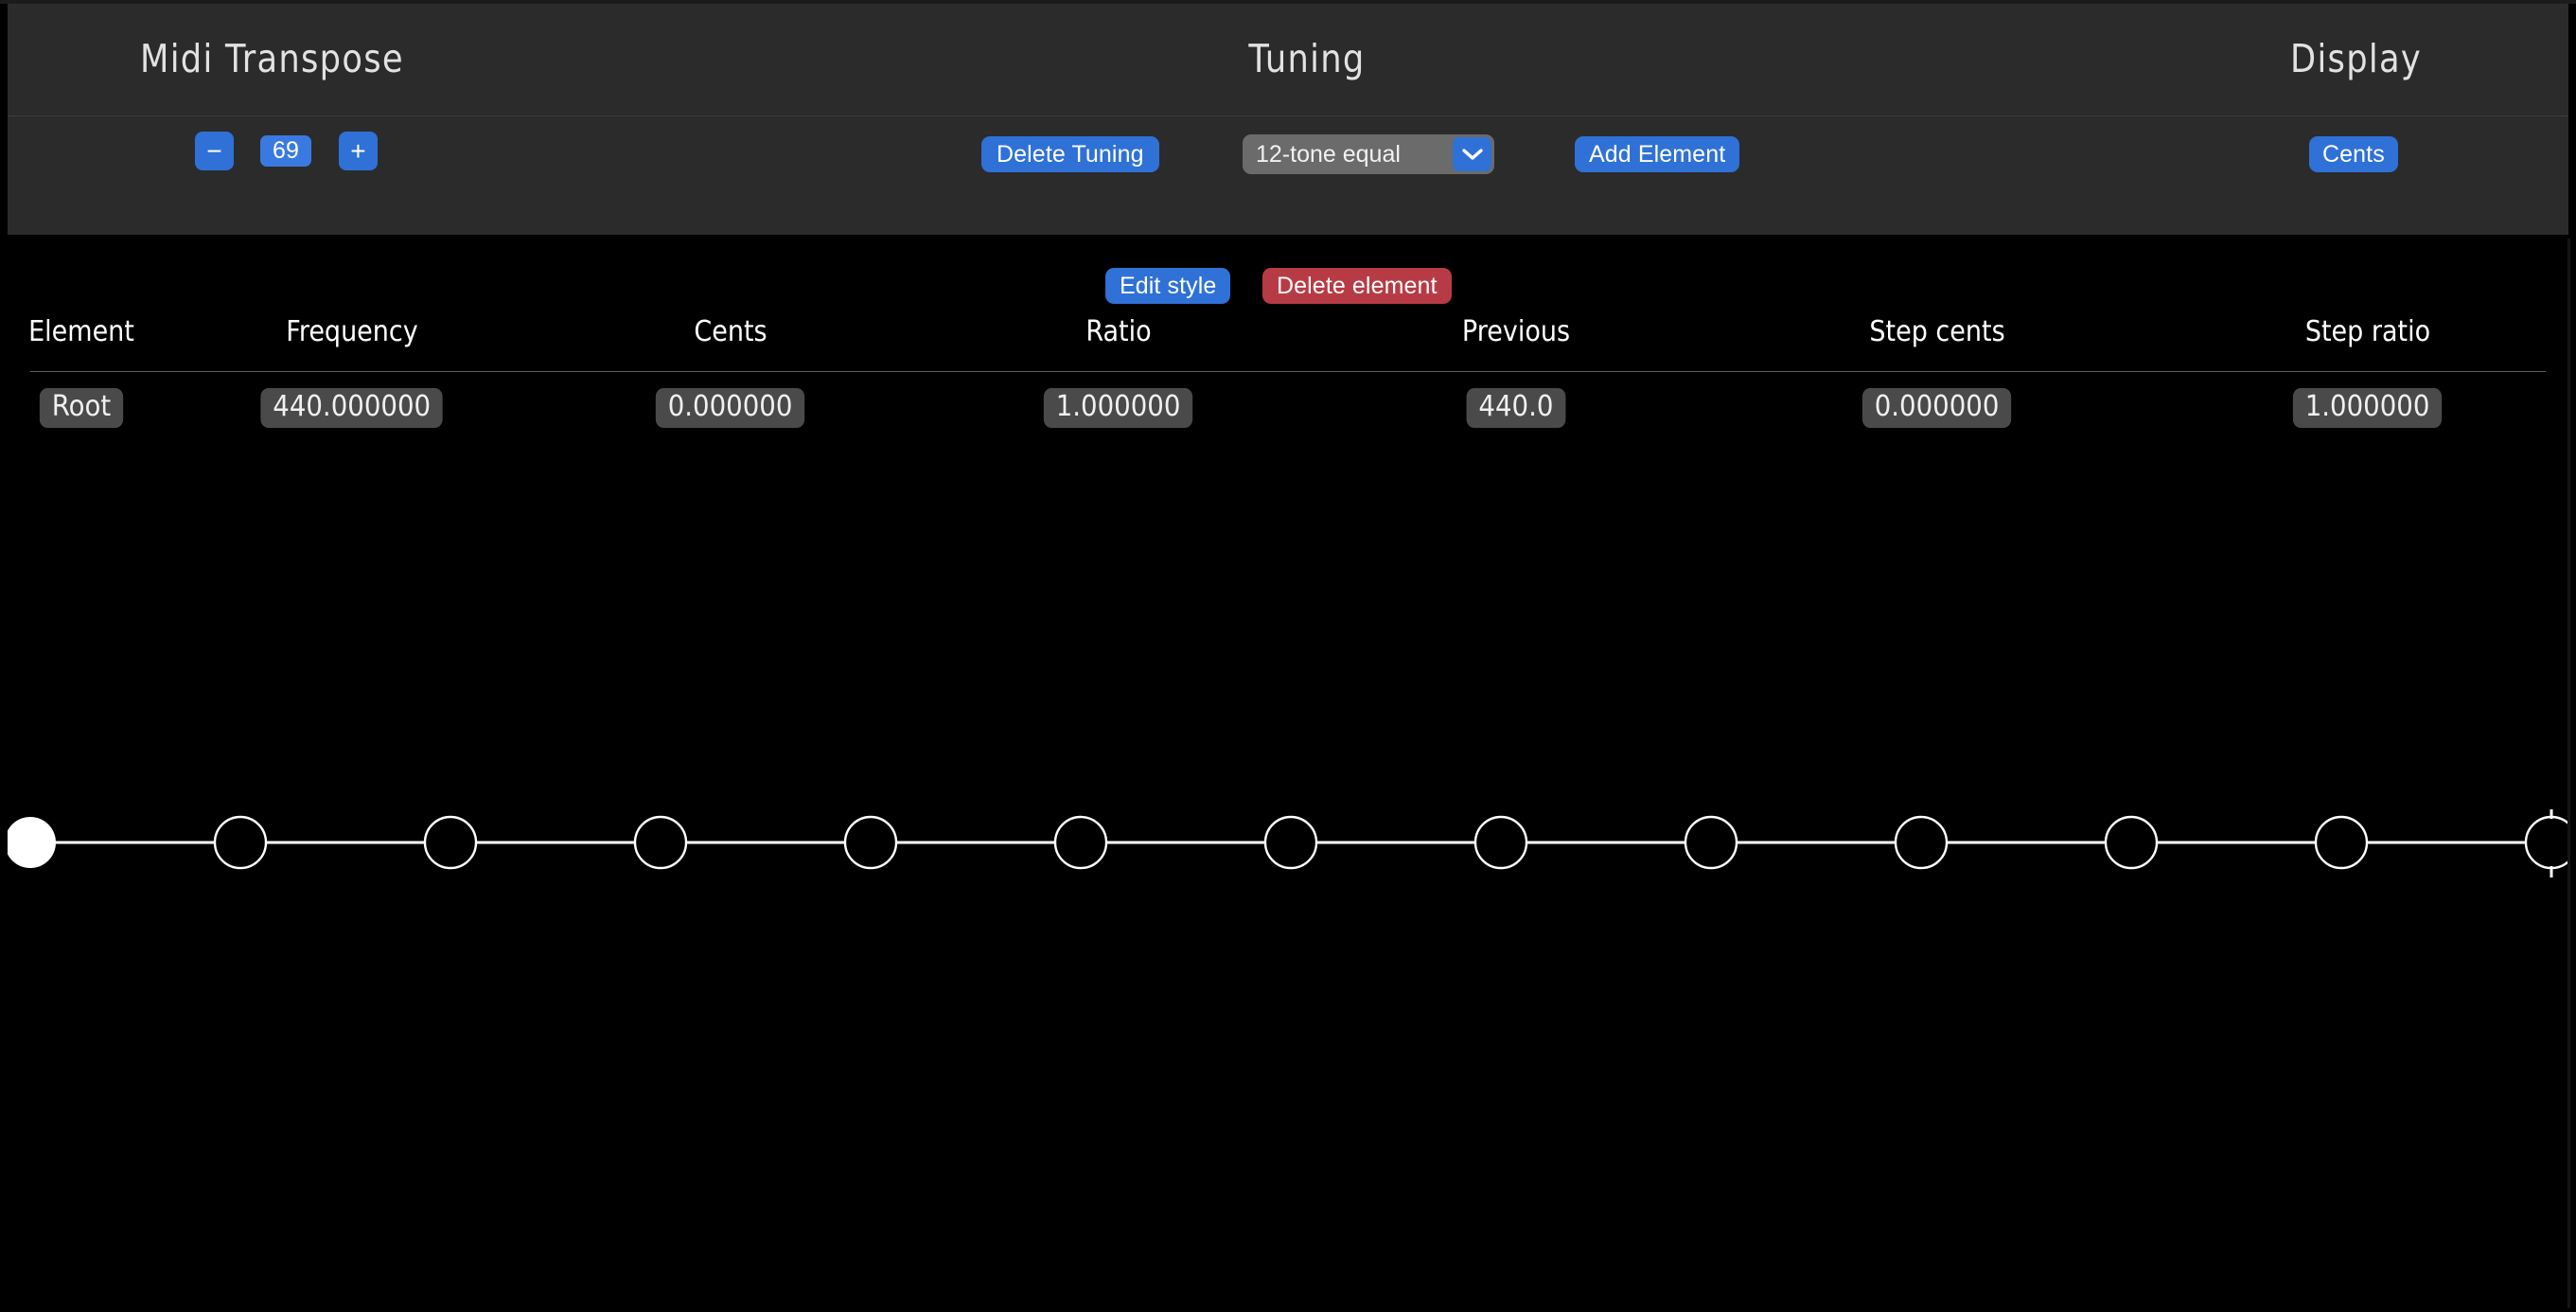 This screenshot has height=1312, width=2576. Describe the element at coordinates (1516, 331) in the screenshot. I see `column-header-previous: Previous` at that location.